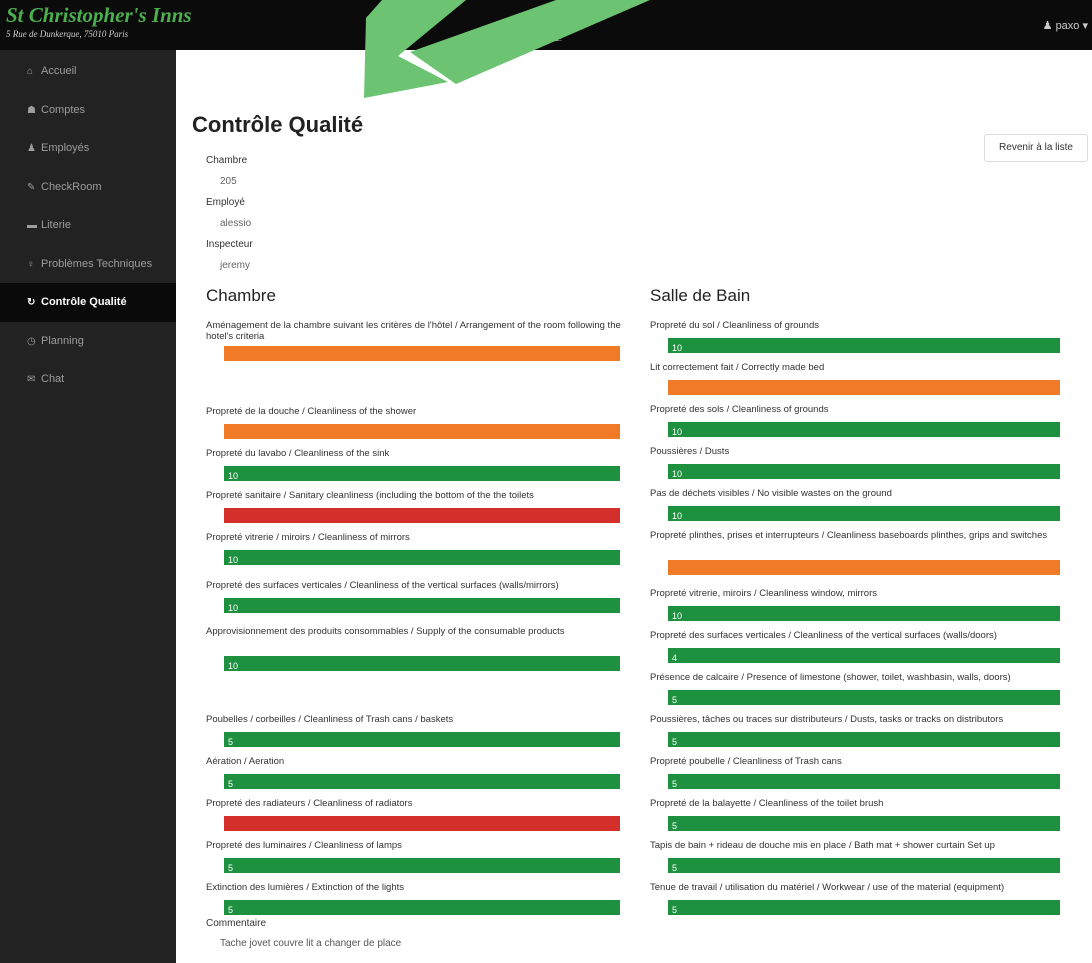 The width and height of the screenshot is (1092, 963). I want to click on sidebar-item-3: ✎ CheckRoom, so click(88, 187).